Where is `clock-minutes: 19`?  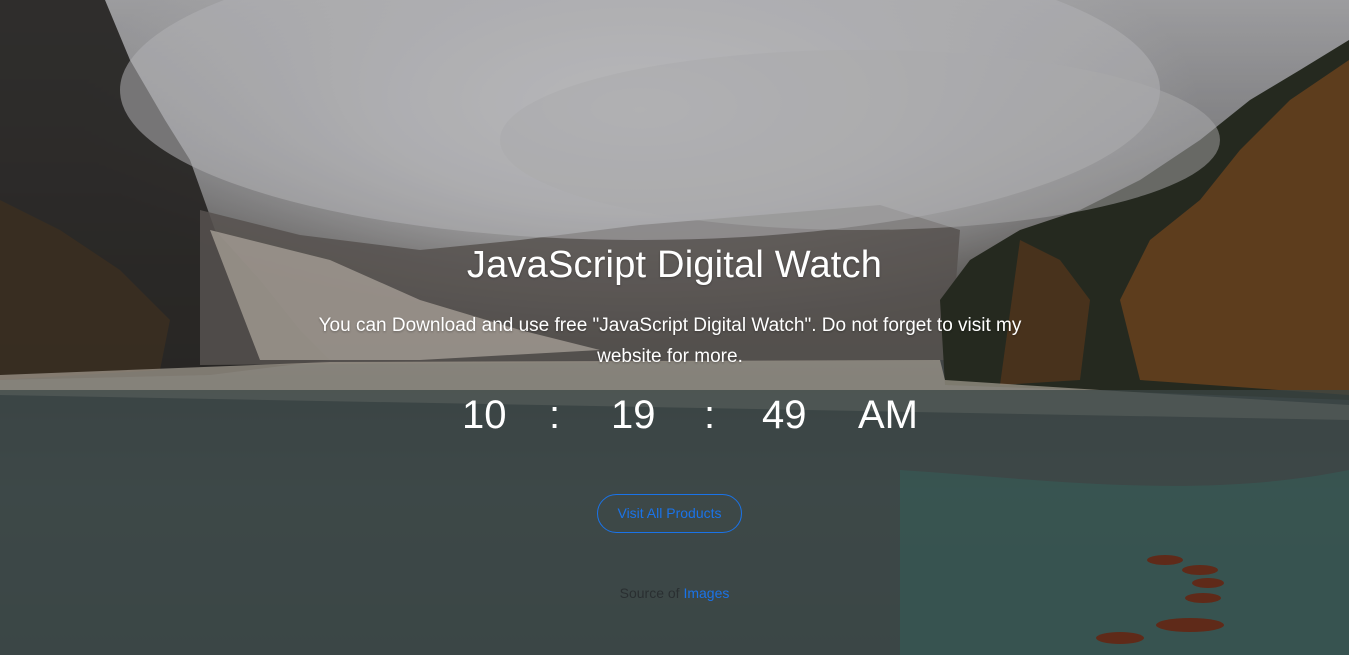
clock-minutes: 19 is located at coordinates (633, 415).